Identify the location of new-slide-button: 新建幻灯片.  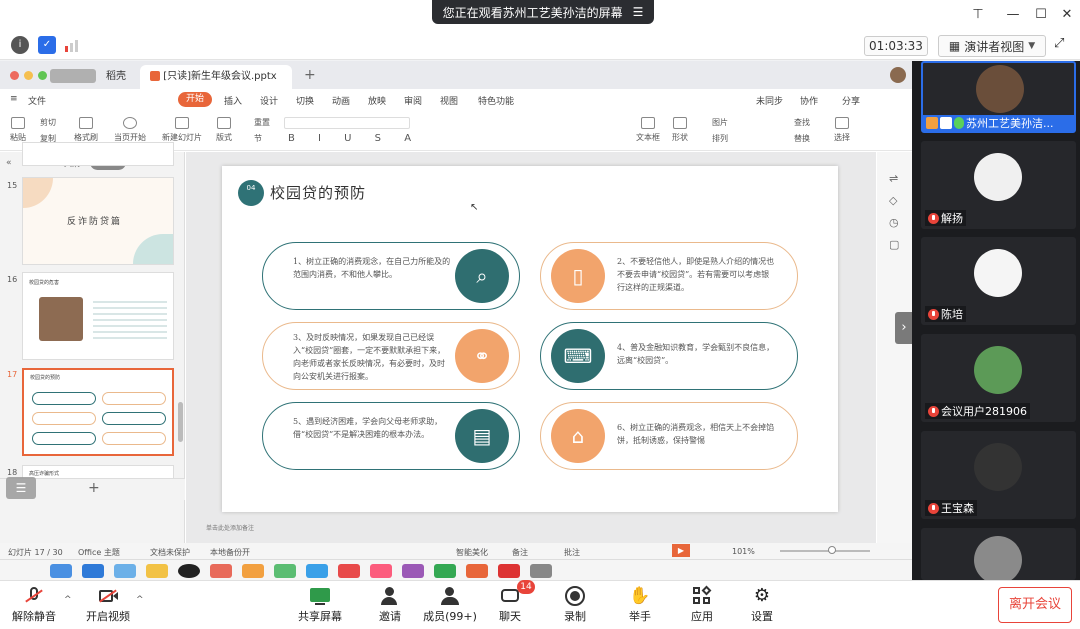
(182, 130).